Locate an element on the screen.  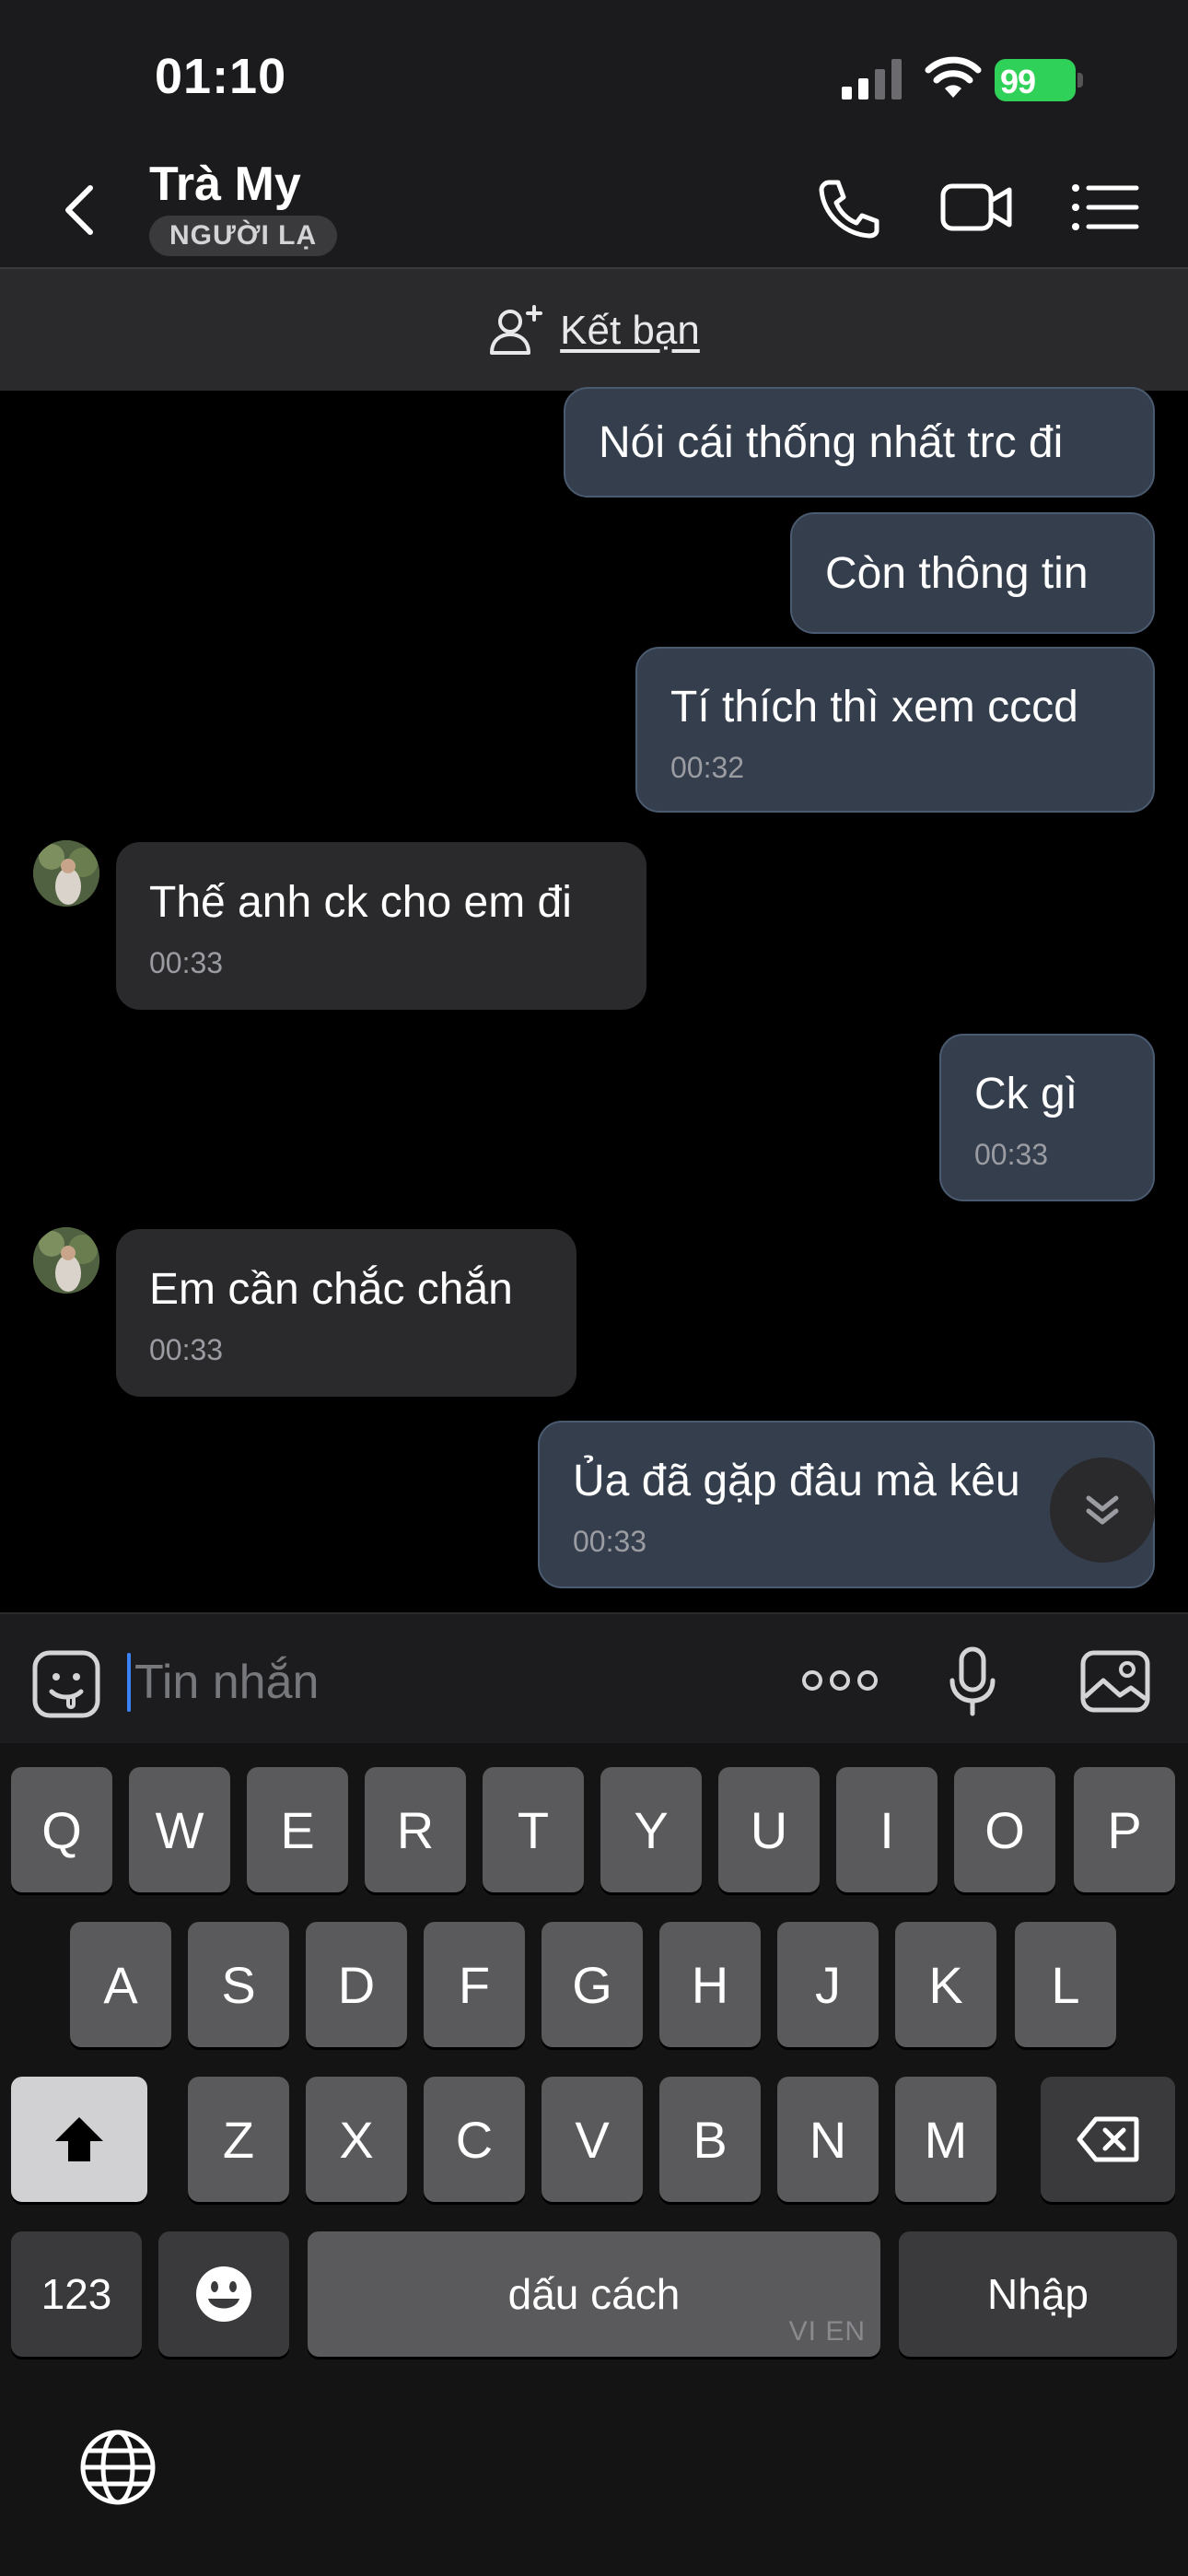
key-u: U is located at coordinates (769, 1829).